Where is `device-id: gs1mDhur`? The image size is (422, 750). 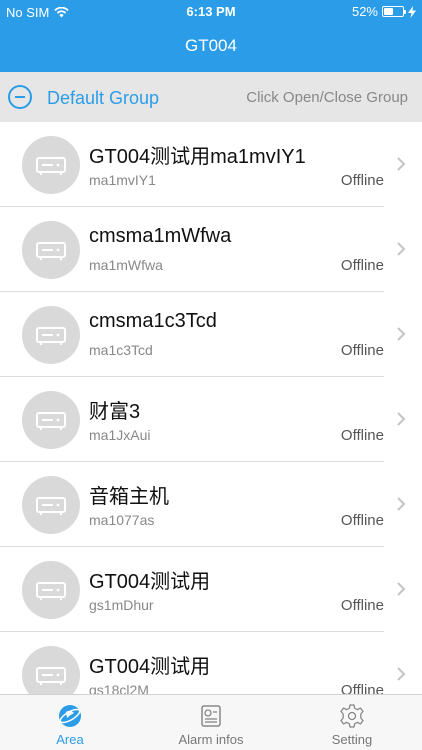
device-id: gs1mDhur is located at coordinates (121, 605).